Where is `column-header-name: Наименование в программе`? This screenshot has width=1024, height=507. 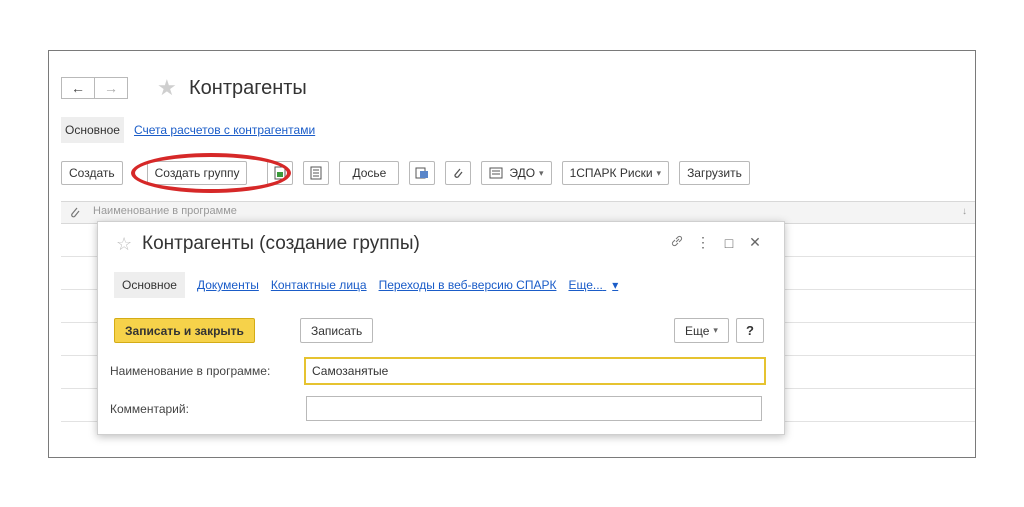 column-header-name: Наименование в программе is located at coordinates (165, 211).